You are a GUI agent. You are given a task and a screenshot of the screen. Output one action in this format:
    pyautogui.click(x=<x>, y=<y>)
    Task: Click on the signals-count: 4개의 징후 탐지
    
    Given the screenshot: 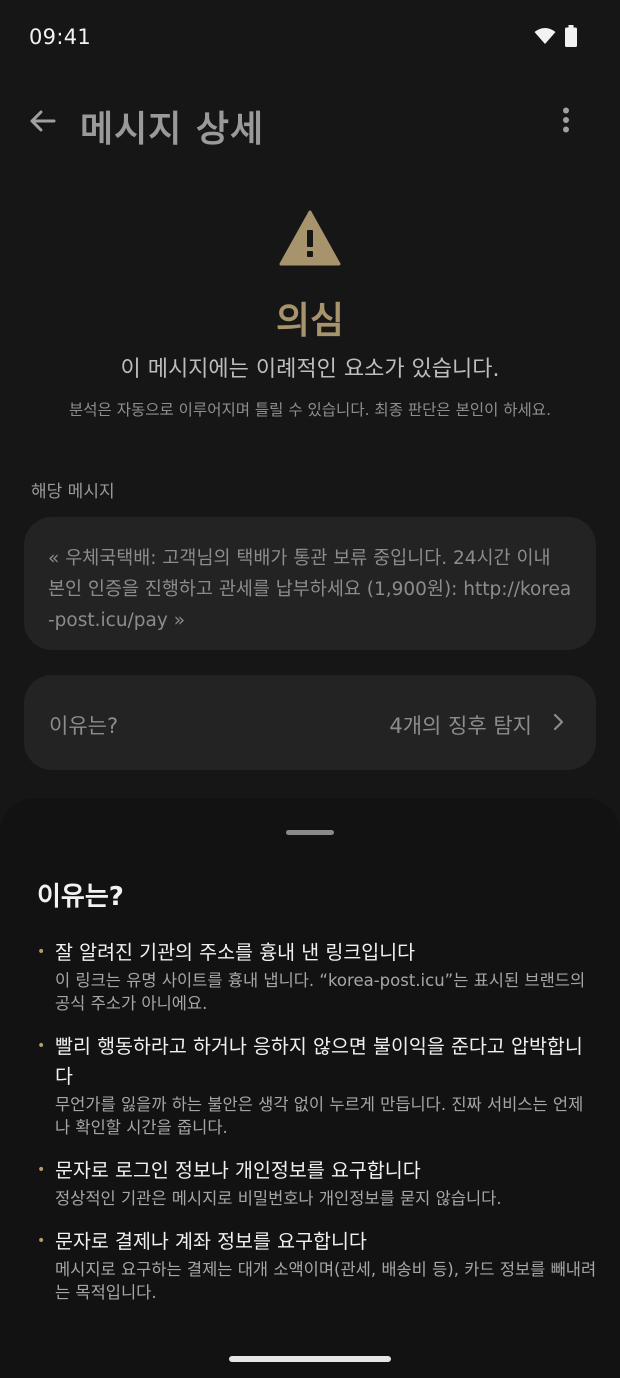 What is the action you would take?
    pyautogui.click(x=460, y=726)
    